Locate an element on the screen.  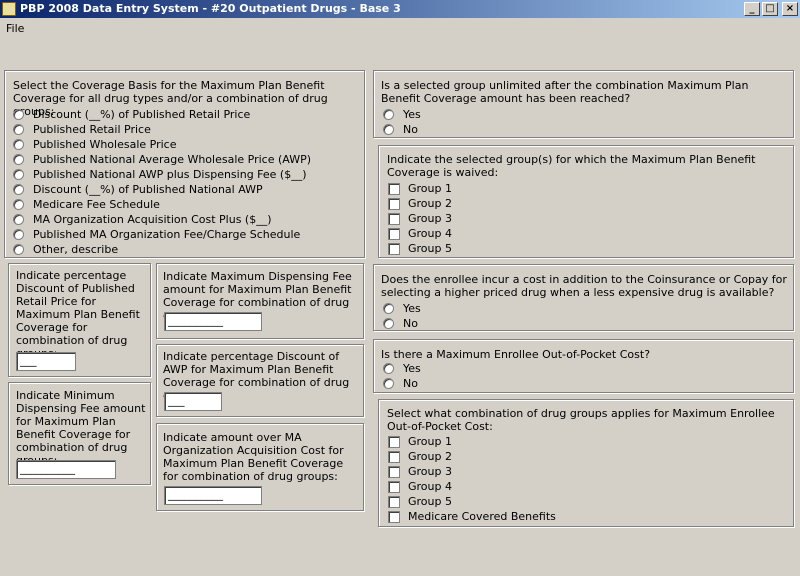
minimize-button: _ is located at coordinates (752, 9).